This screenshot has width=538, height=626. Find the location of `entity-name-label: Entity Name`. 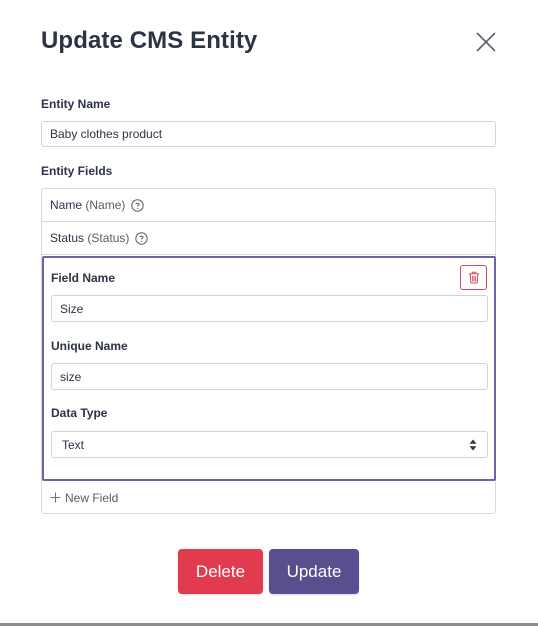

entity-name-label: Entity Name is located at coordinates (76, 104).